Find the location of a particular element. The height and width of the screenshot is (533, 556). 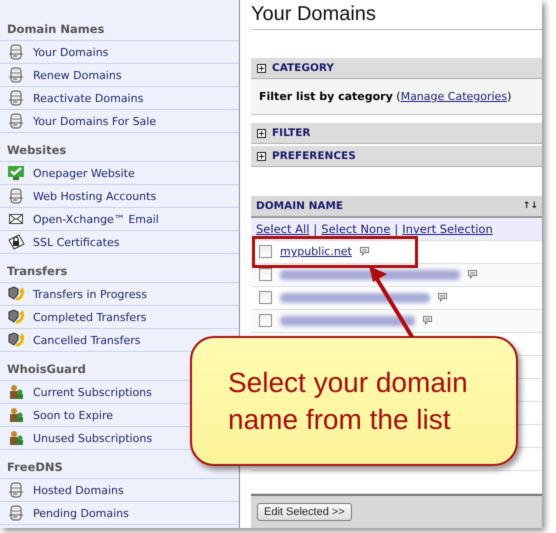

panel-header: CATEGORY is located at coordinates (396, 68).